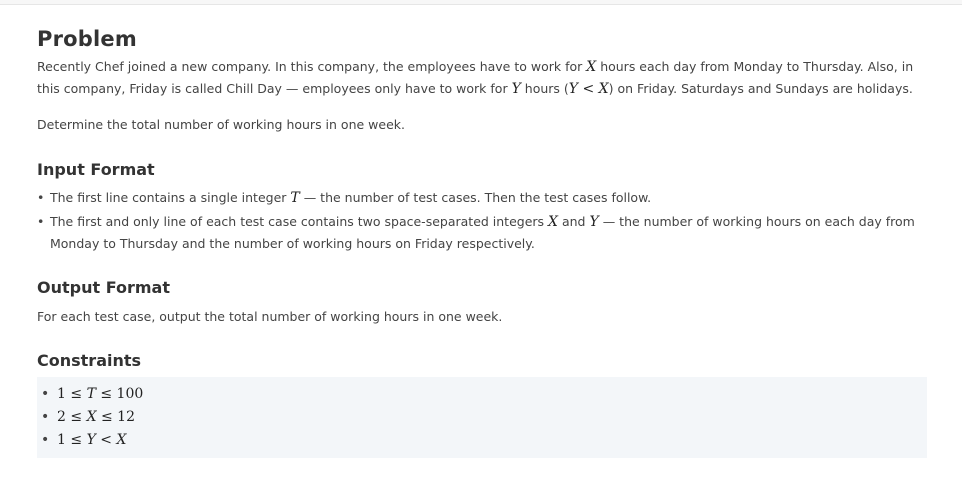 The height and width of the screenshot is (487, 962). What do you see at coordinates (574, 221) in the screenshot?
I see `input-item2-text-b: and` at bounding box center [574, 221].